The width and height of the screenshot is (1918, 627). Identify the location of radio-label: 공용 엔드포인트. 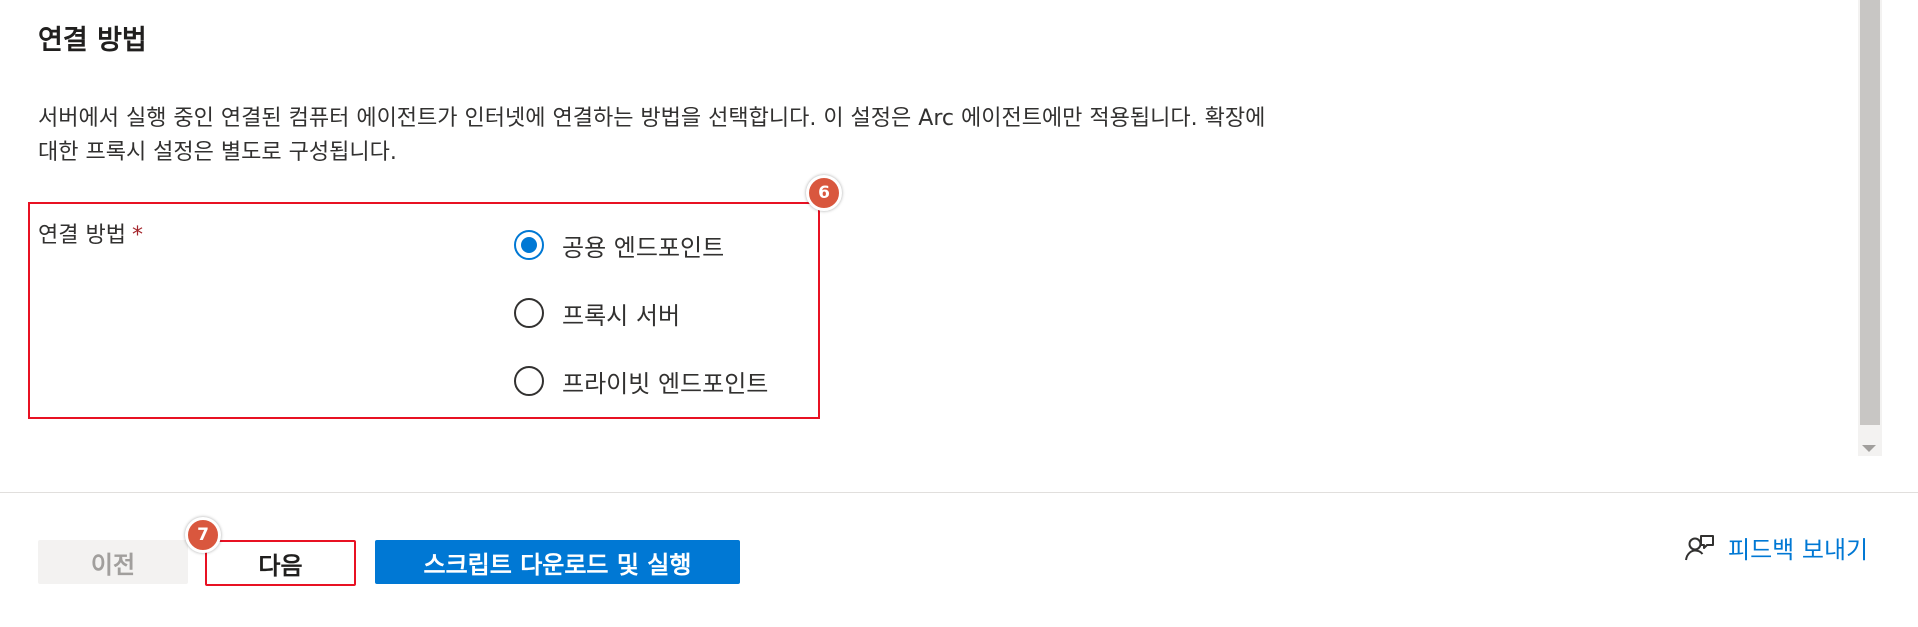
(643, 247).